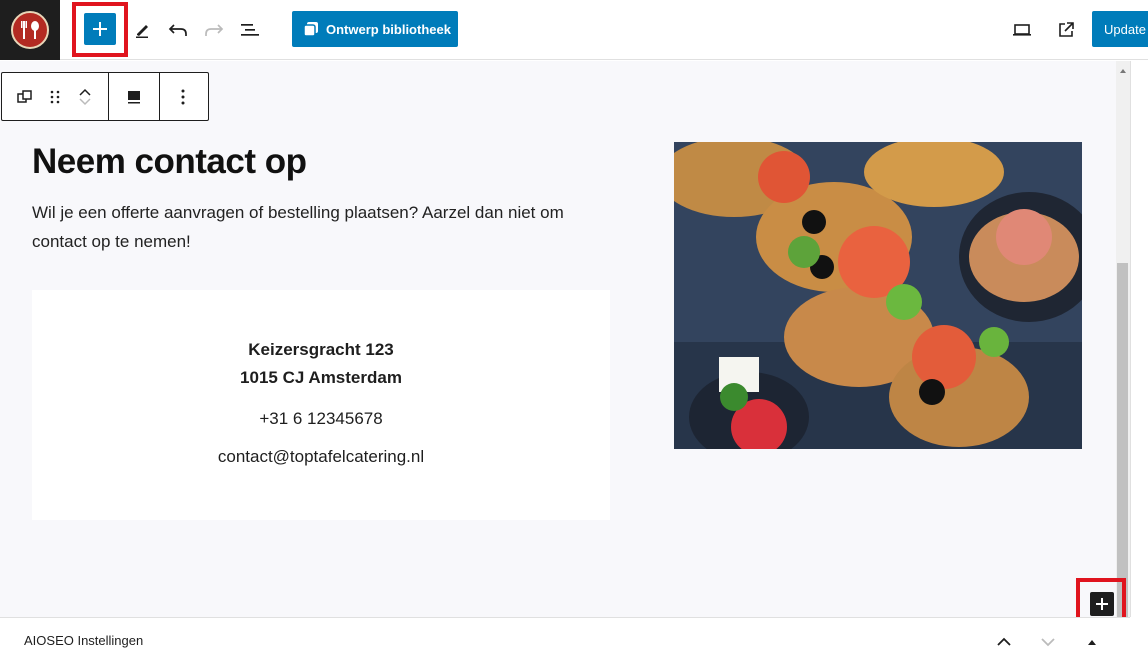  I want to click on block-move-group, so click(55, 96).